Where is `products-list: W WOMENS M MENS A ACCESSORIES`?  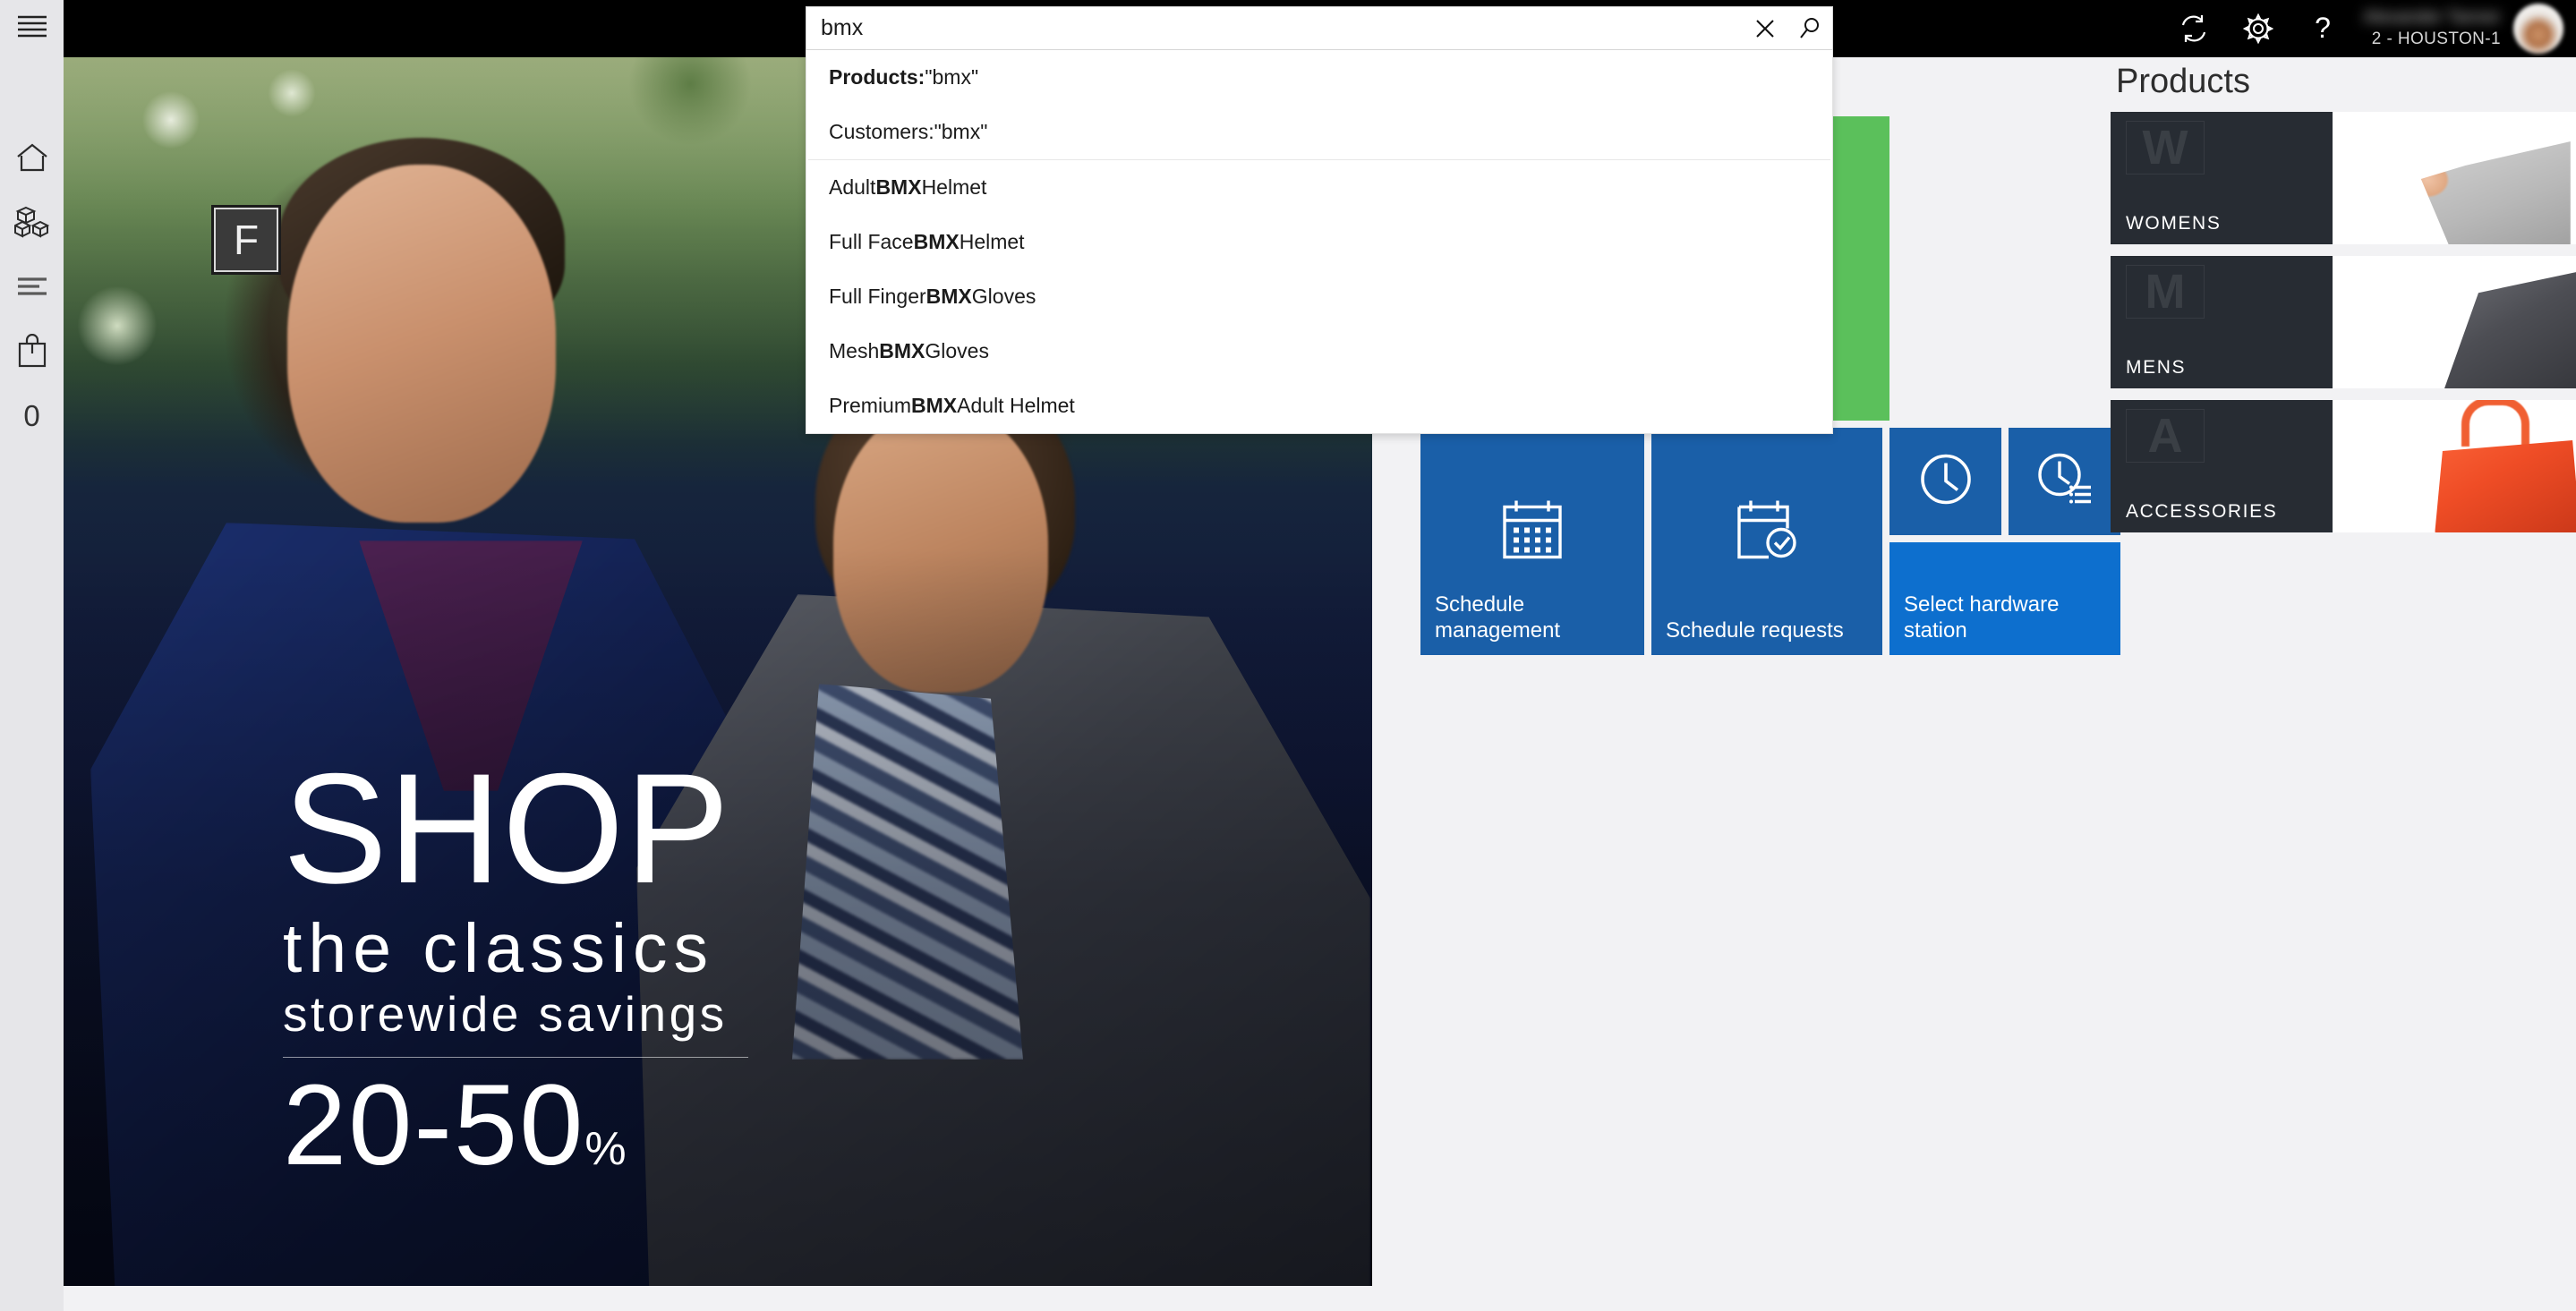
products-list: W WOMENS M MENS A ACCESSORIES is located at coordinates (2343, 322).